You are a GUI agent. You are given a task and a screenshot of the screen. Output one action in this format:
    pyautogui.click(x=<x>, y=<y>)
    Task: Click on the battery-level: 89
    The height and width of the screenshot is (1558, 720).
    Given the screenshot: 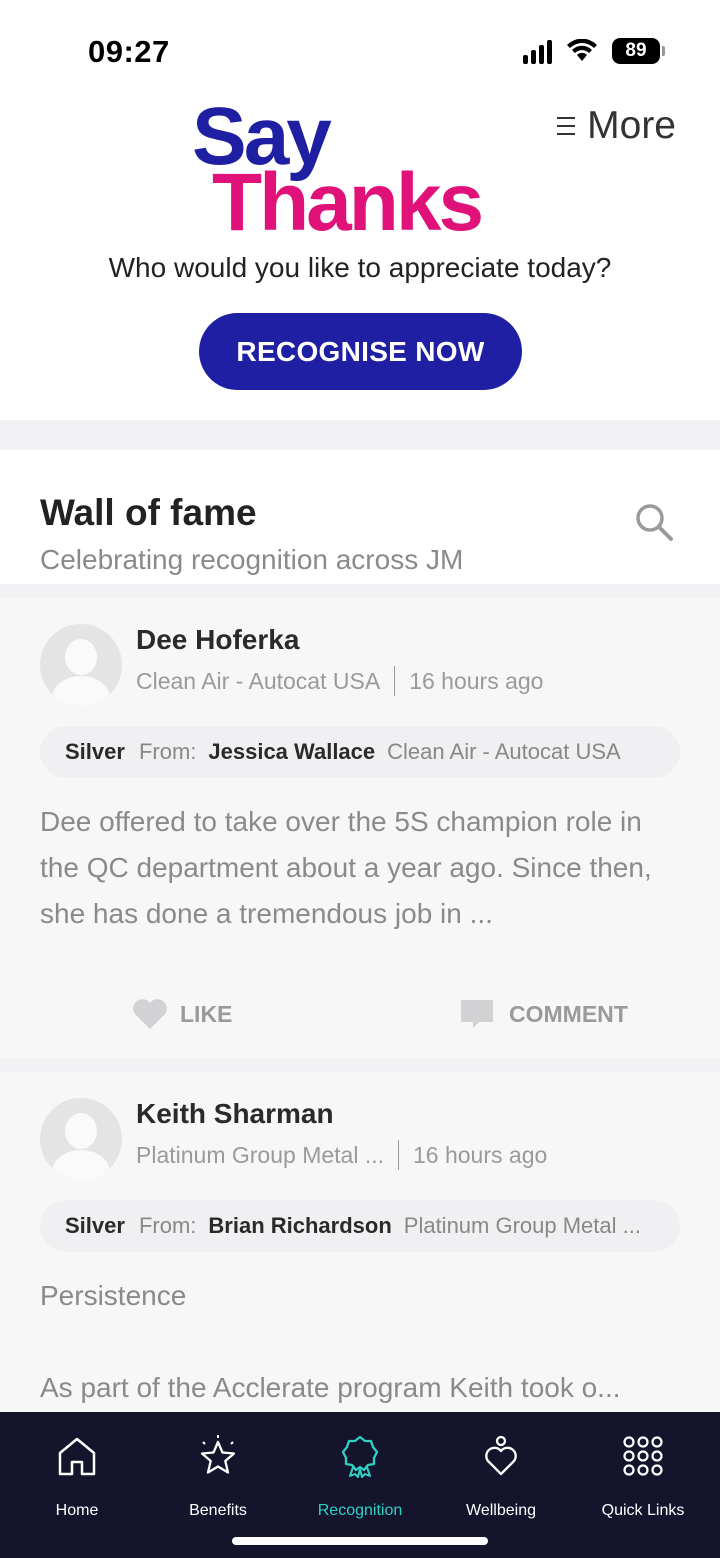 What is the action you would take?
    pyautogui.click(x=636, y=50)
    